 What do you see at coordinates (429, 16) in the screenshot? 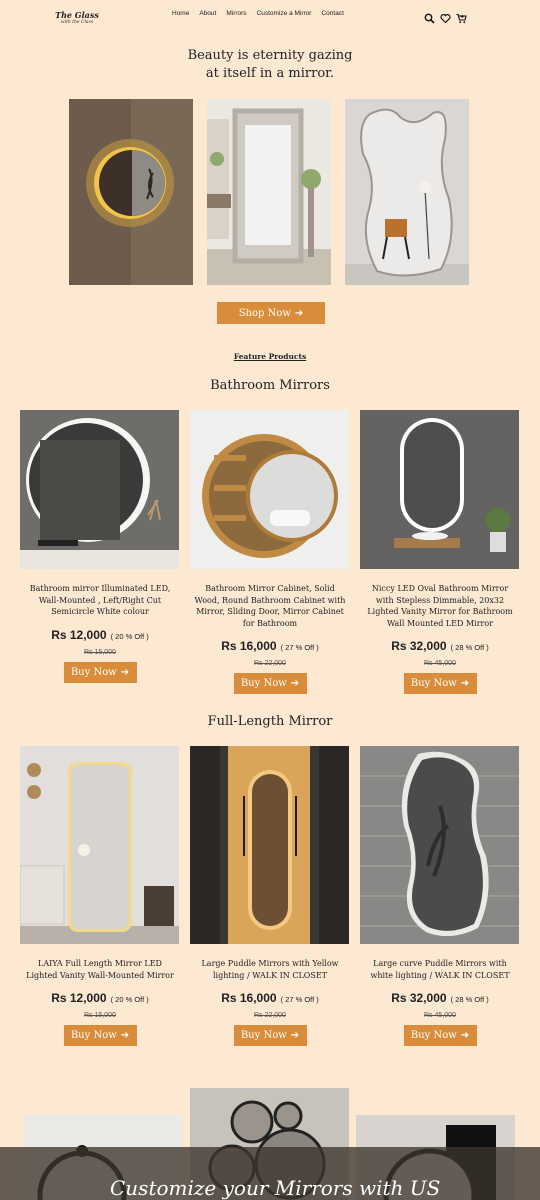
I see `search-icon` at bounding box center [429, 16].